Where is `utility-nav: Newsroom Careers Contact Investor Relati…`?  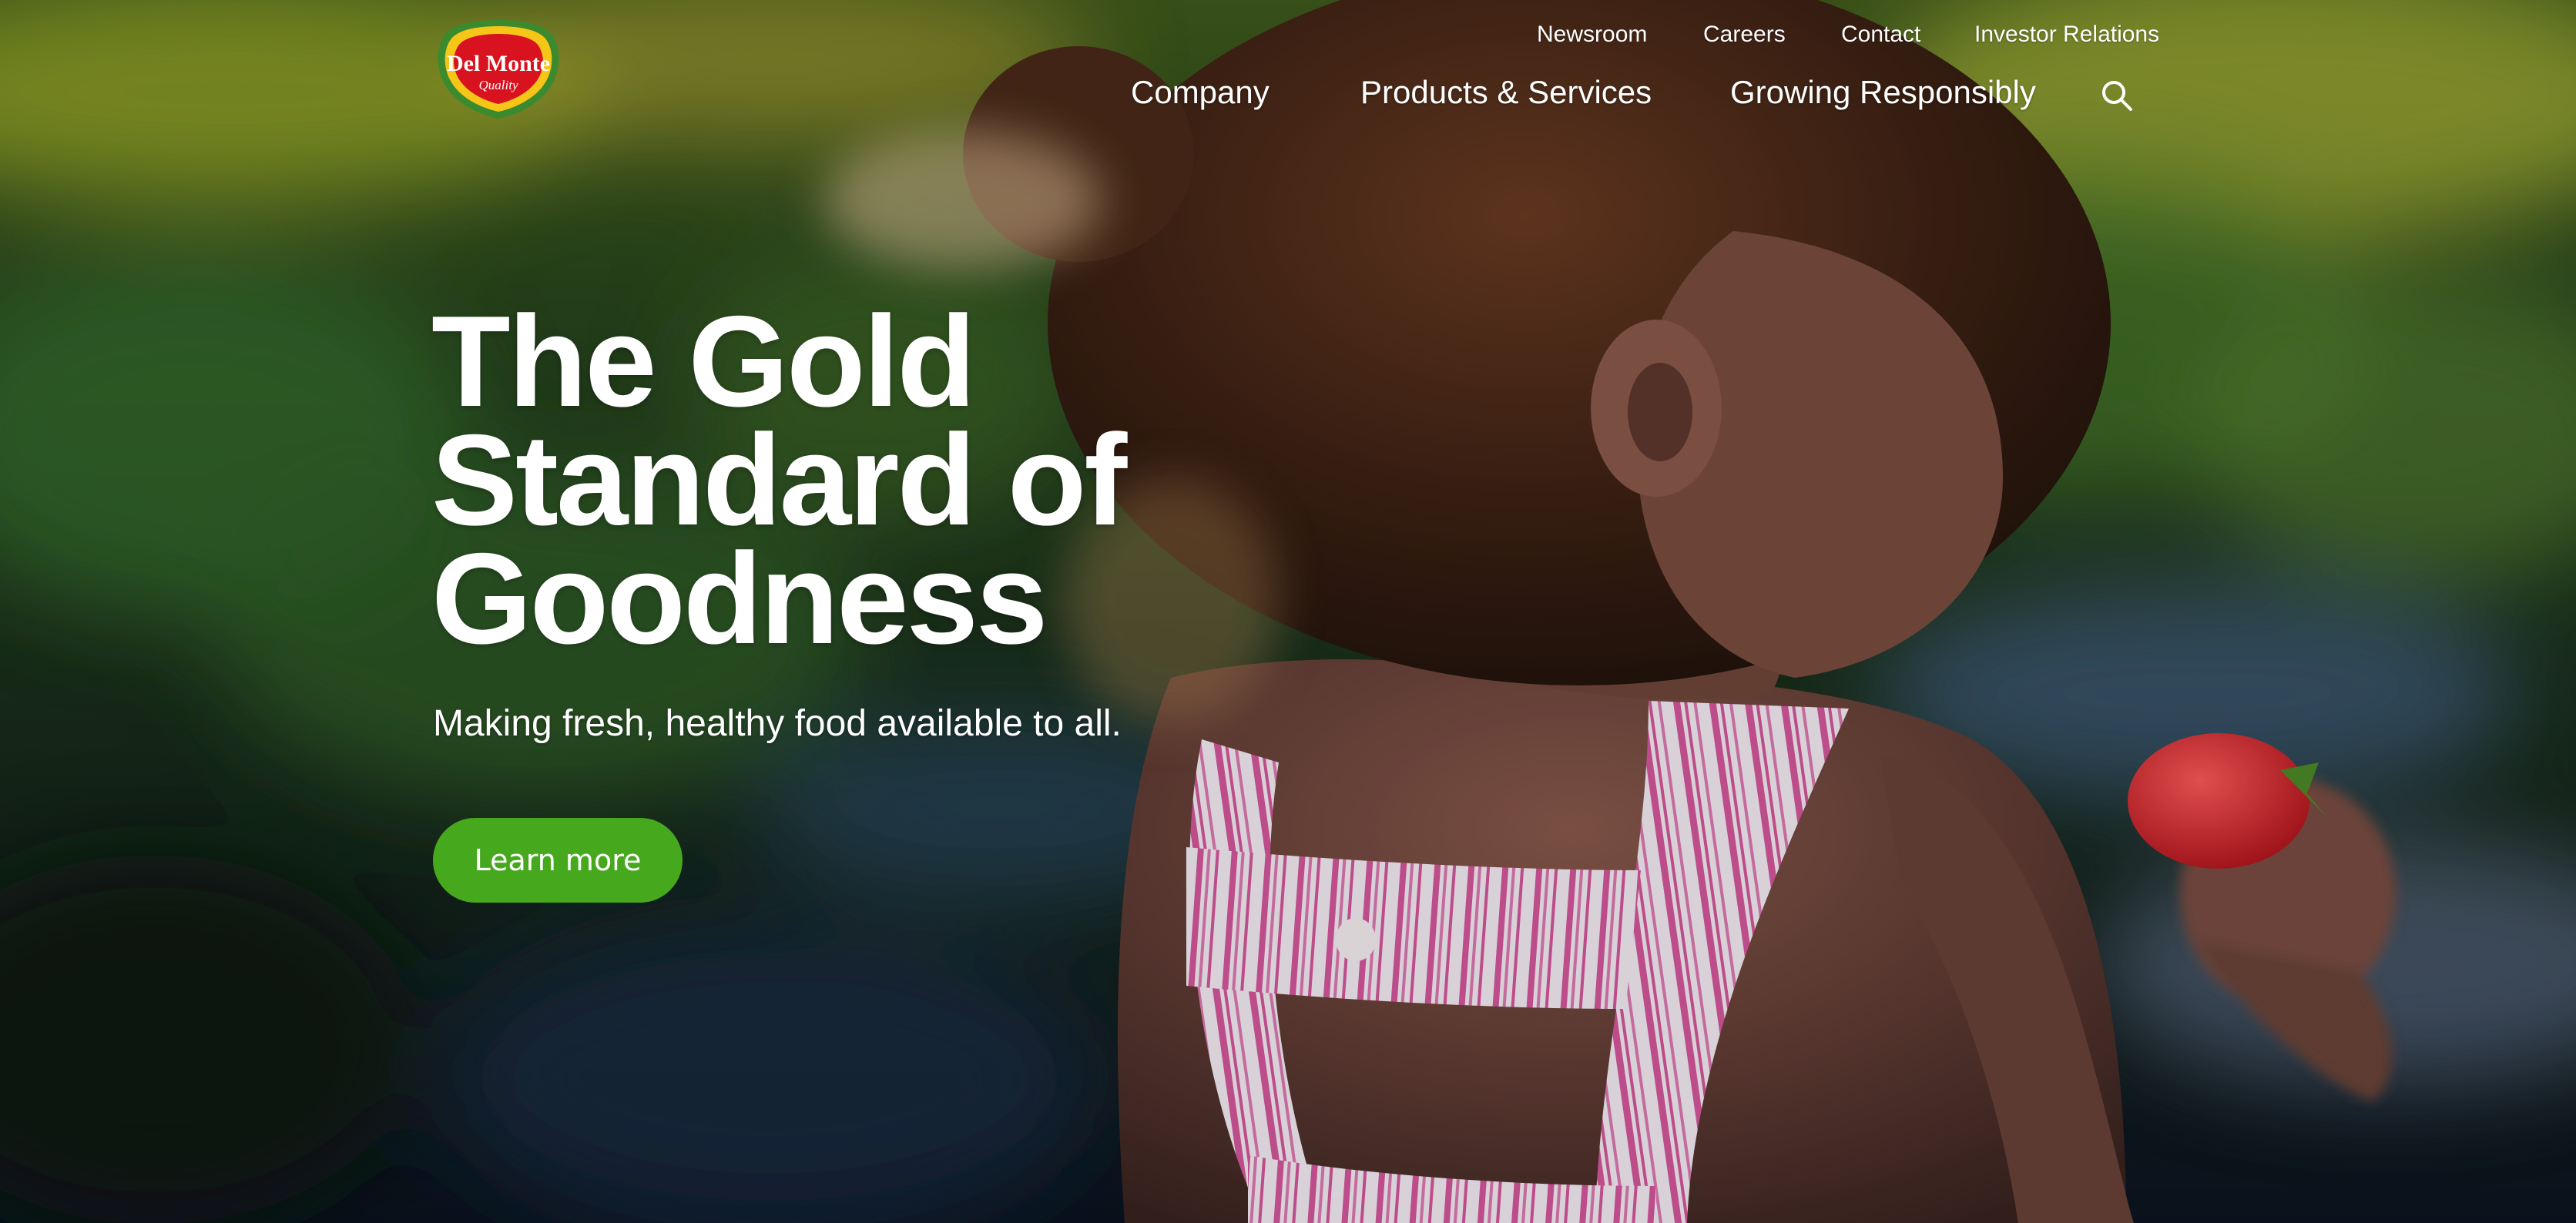
utility-nav: Newsroom Careers Contact Investor Relati… is located at coordinates (1848, 38).